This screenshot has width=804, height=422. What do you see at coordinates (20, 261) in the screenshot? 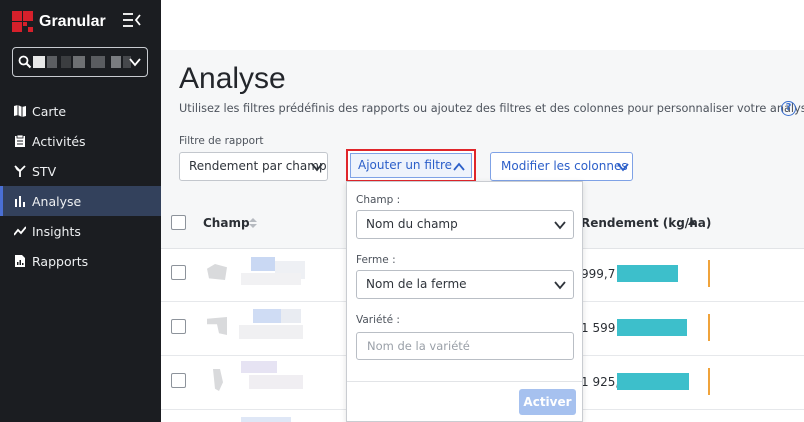
I see `report-icon` at bounding box center [20, 261].